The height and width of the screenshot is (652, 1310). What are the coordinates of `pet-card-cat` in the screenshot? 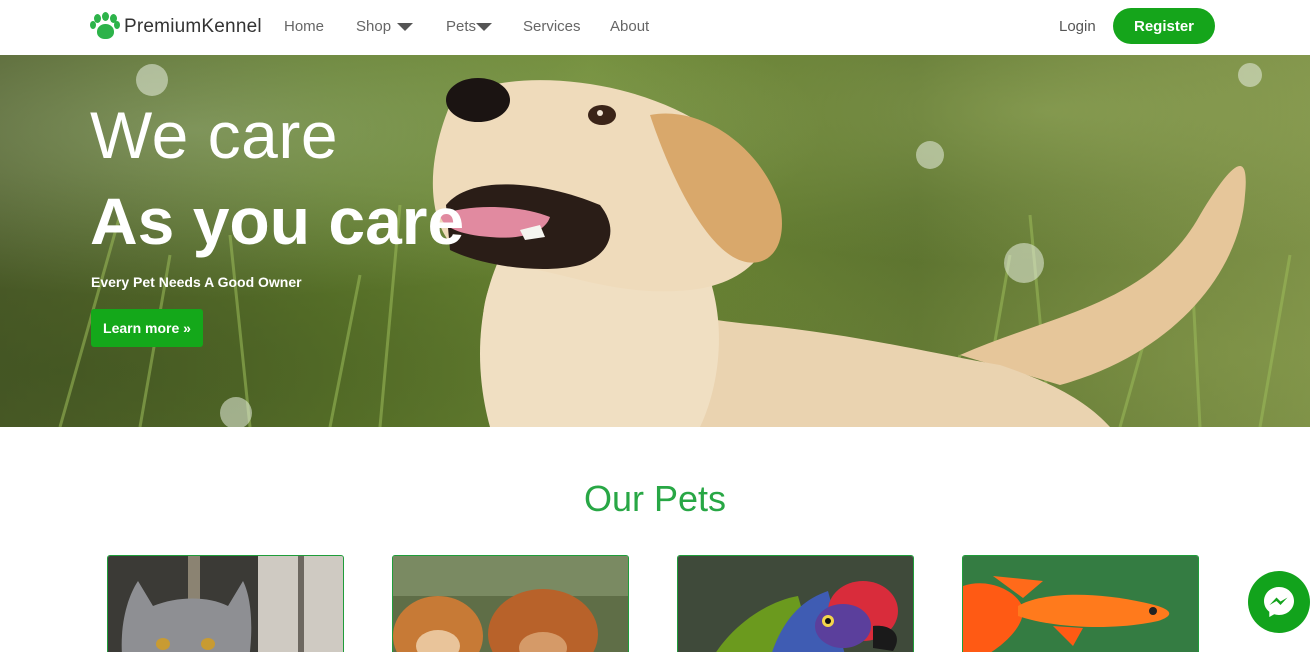 It's located at (225, 603).